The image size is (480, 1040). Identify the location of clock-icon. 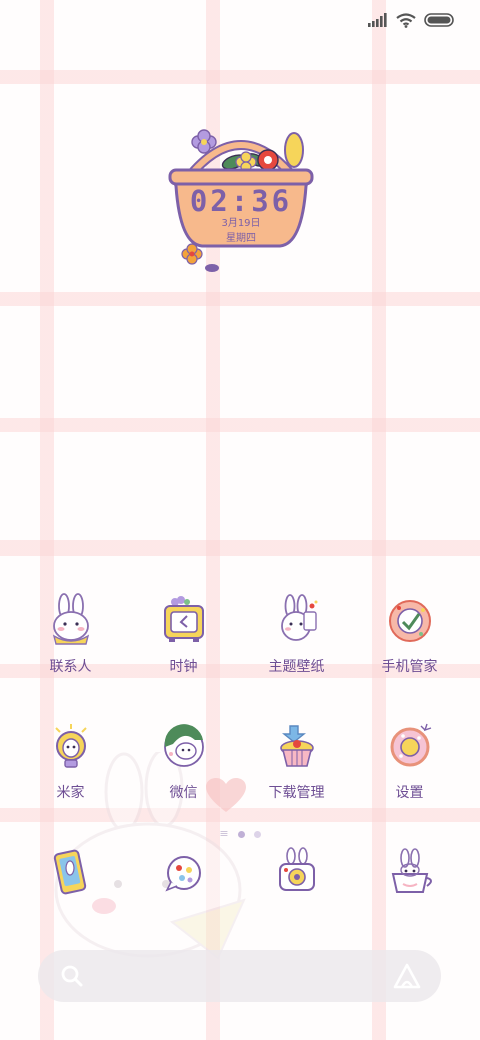
(183, 619).